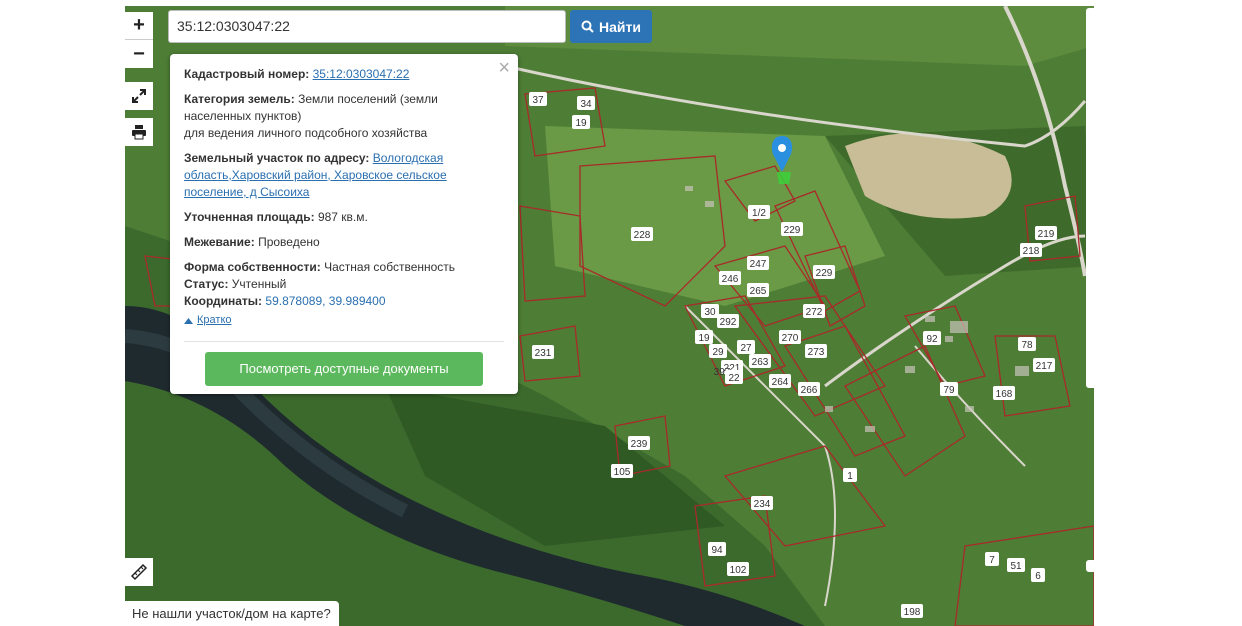  I want to click on svg-text: 34, so click(586, 104).